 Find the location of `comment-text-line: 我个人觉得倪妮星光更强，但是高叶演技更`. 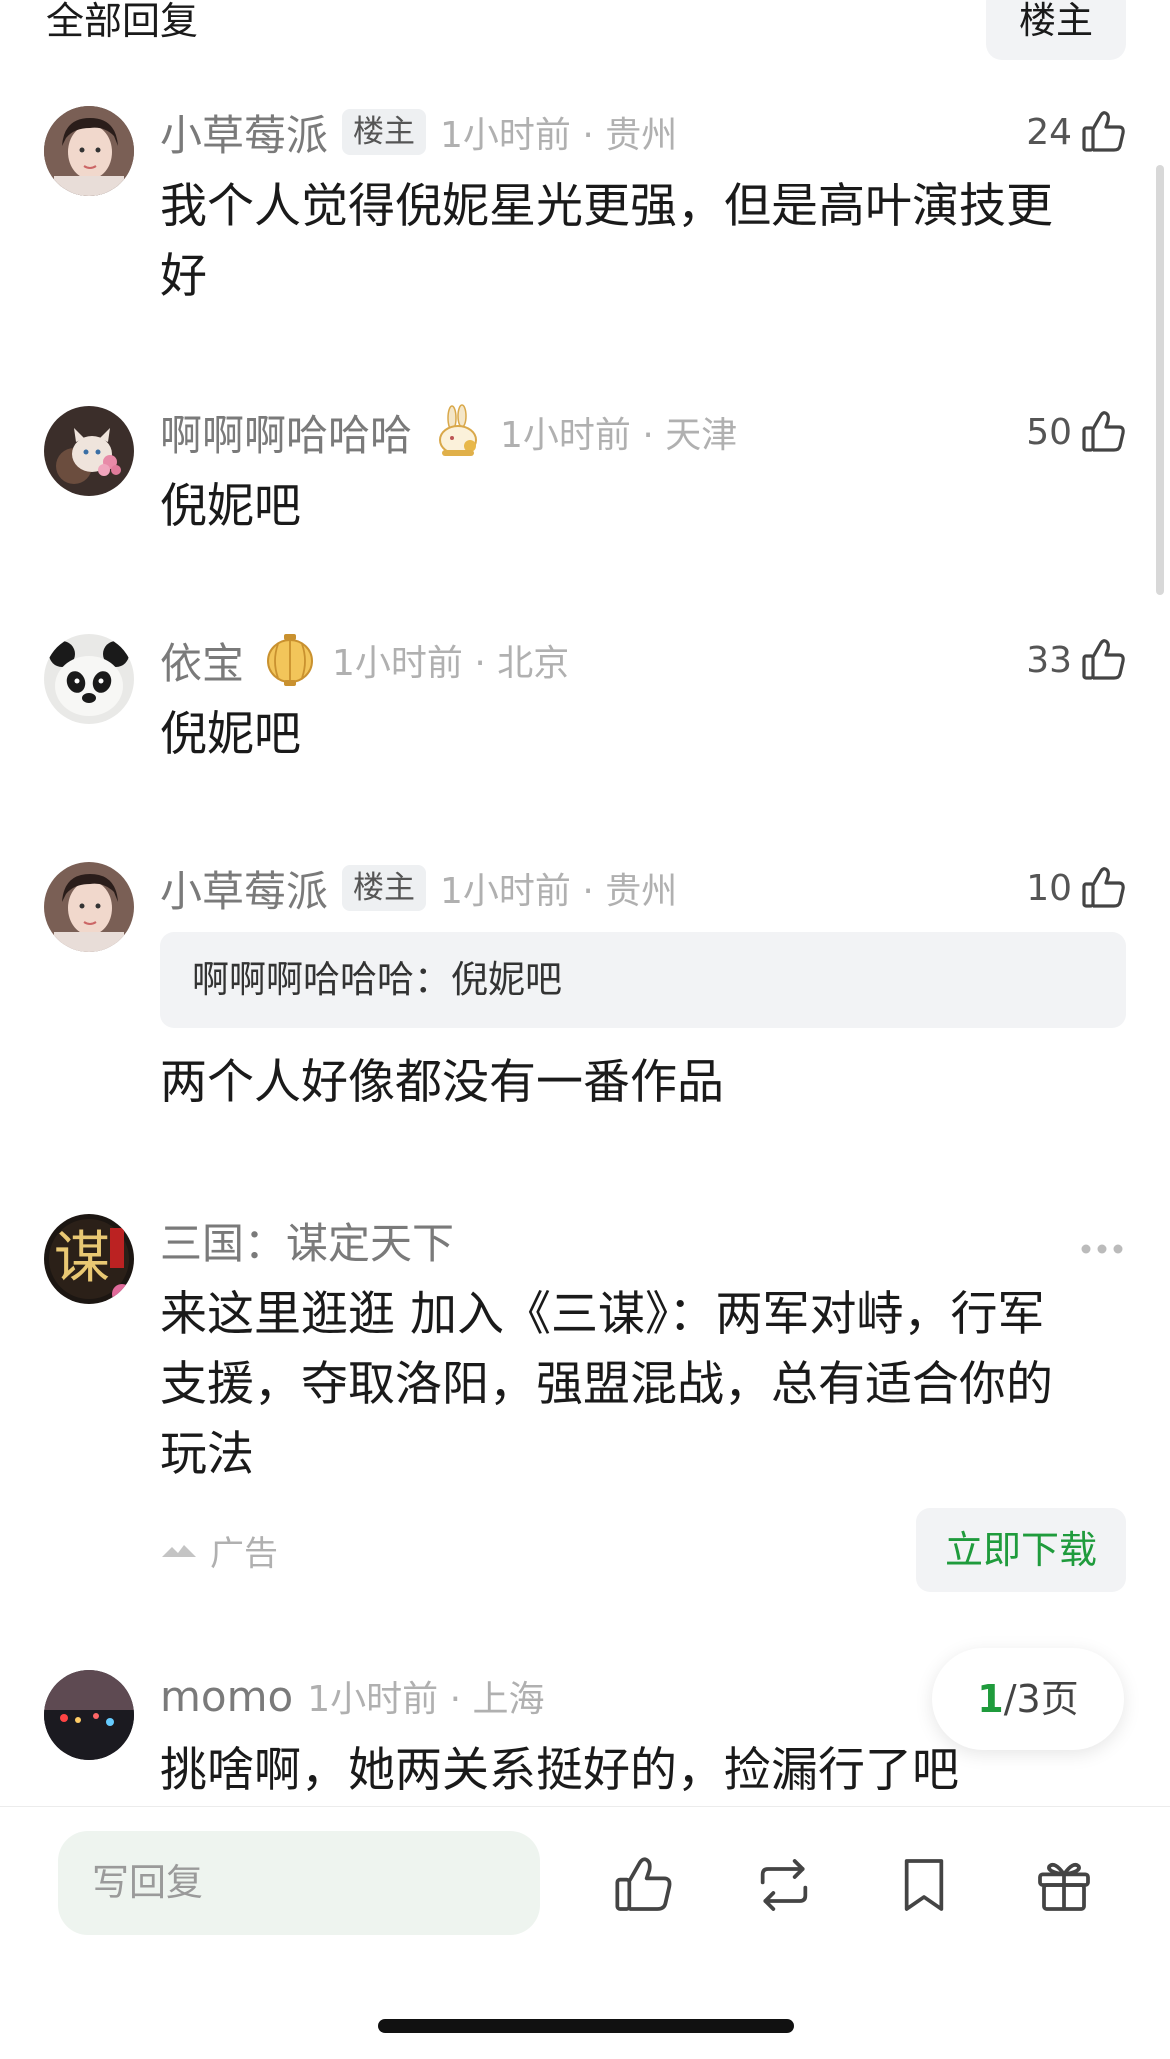

comment-text-line: 我个人觉得倪妮星光更强，但是高叶演技更 is located at coordinates (606, 206).